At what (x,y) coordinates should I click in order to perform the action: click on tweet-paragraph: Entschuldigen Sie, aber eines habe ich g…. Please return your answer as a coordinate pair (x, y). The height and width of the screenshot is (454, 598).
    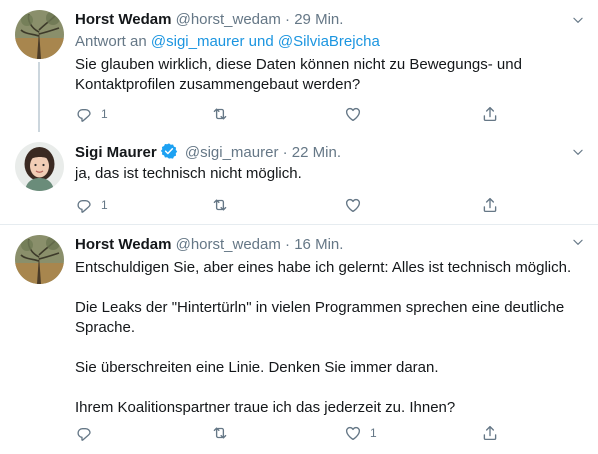
    Looking at the image, I should click on (323, 267).